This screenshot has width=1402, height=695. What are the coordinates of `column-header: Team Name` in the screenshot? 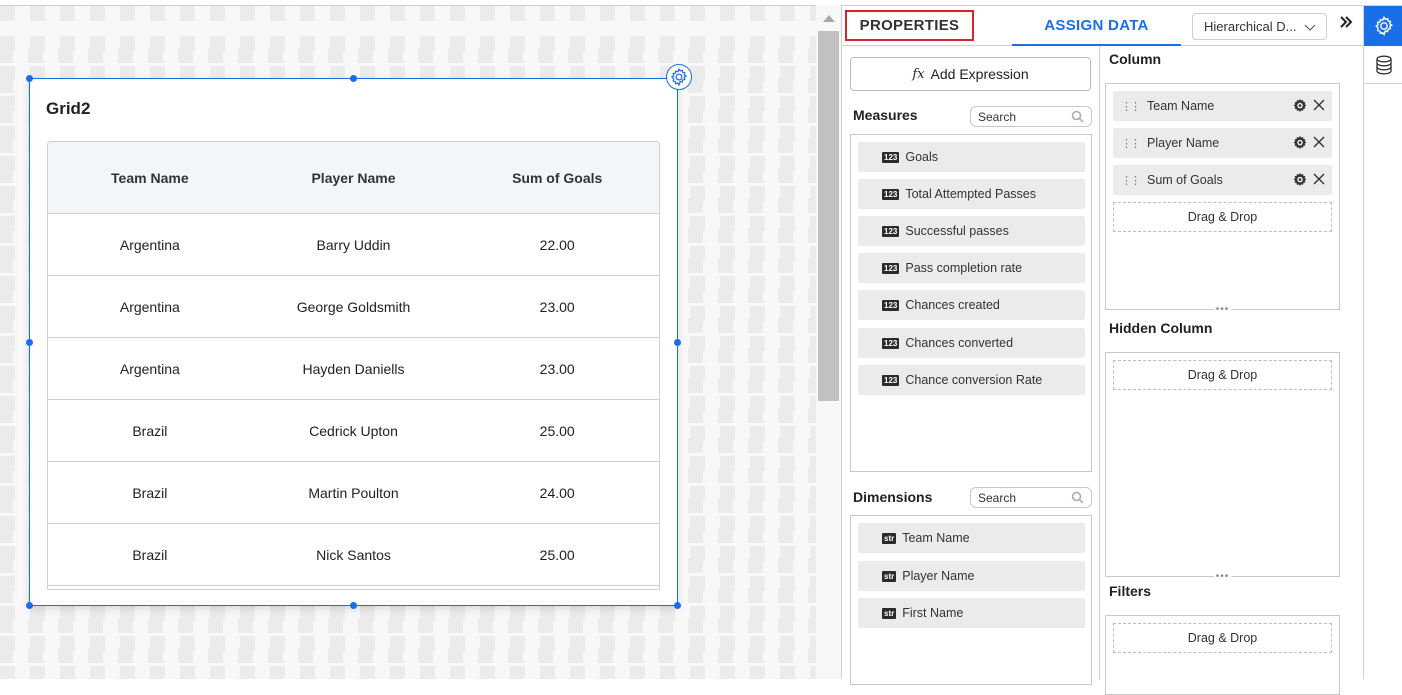 It's located at (150, 177).